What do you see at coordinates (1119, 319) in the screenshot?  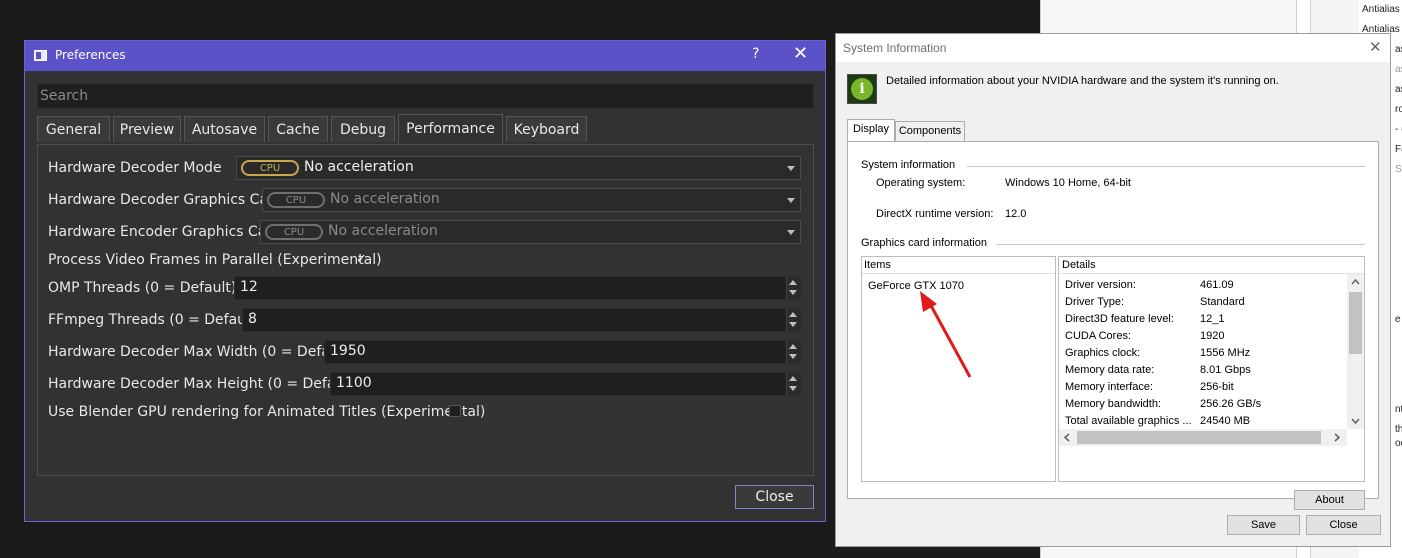 I see `detail-key: Direct3D feature level:` at bounding box center [1119, 319].